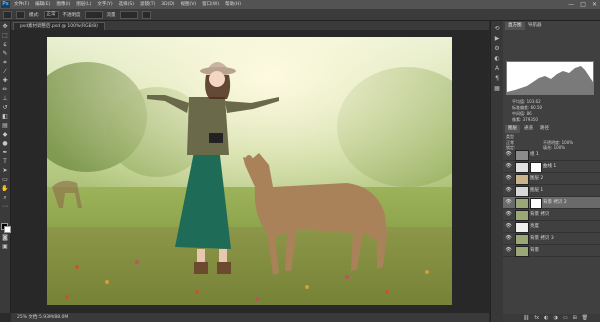 This screenshot has width=600, height=322. I want to click on properties-panel-icon: ⚙, so click(497, 48).